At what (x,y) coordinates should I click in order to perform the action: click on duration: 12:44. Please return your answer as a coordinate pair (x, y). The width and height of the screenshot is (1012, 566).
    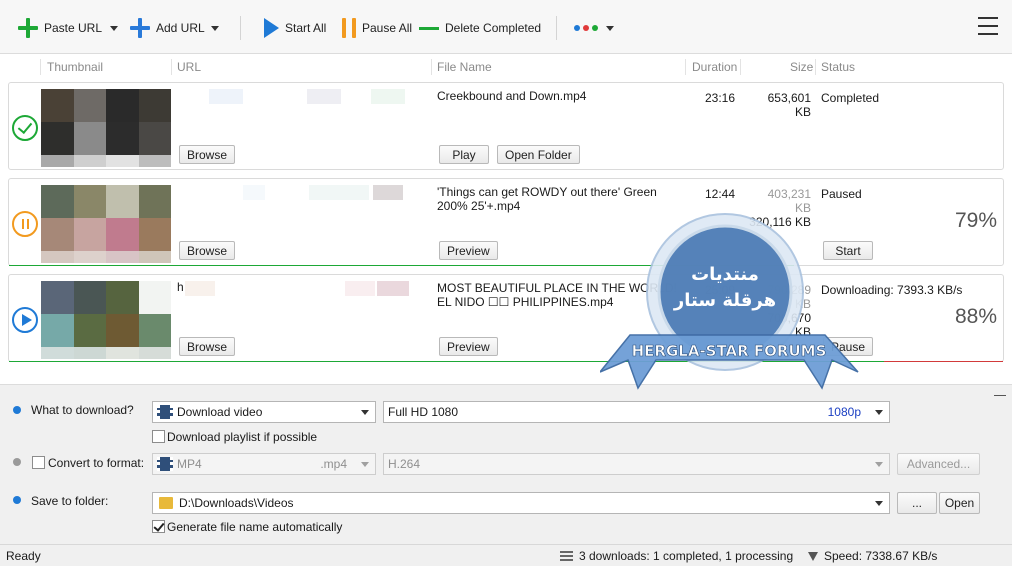
    Looking at the image, I should click on (719, 194).